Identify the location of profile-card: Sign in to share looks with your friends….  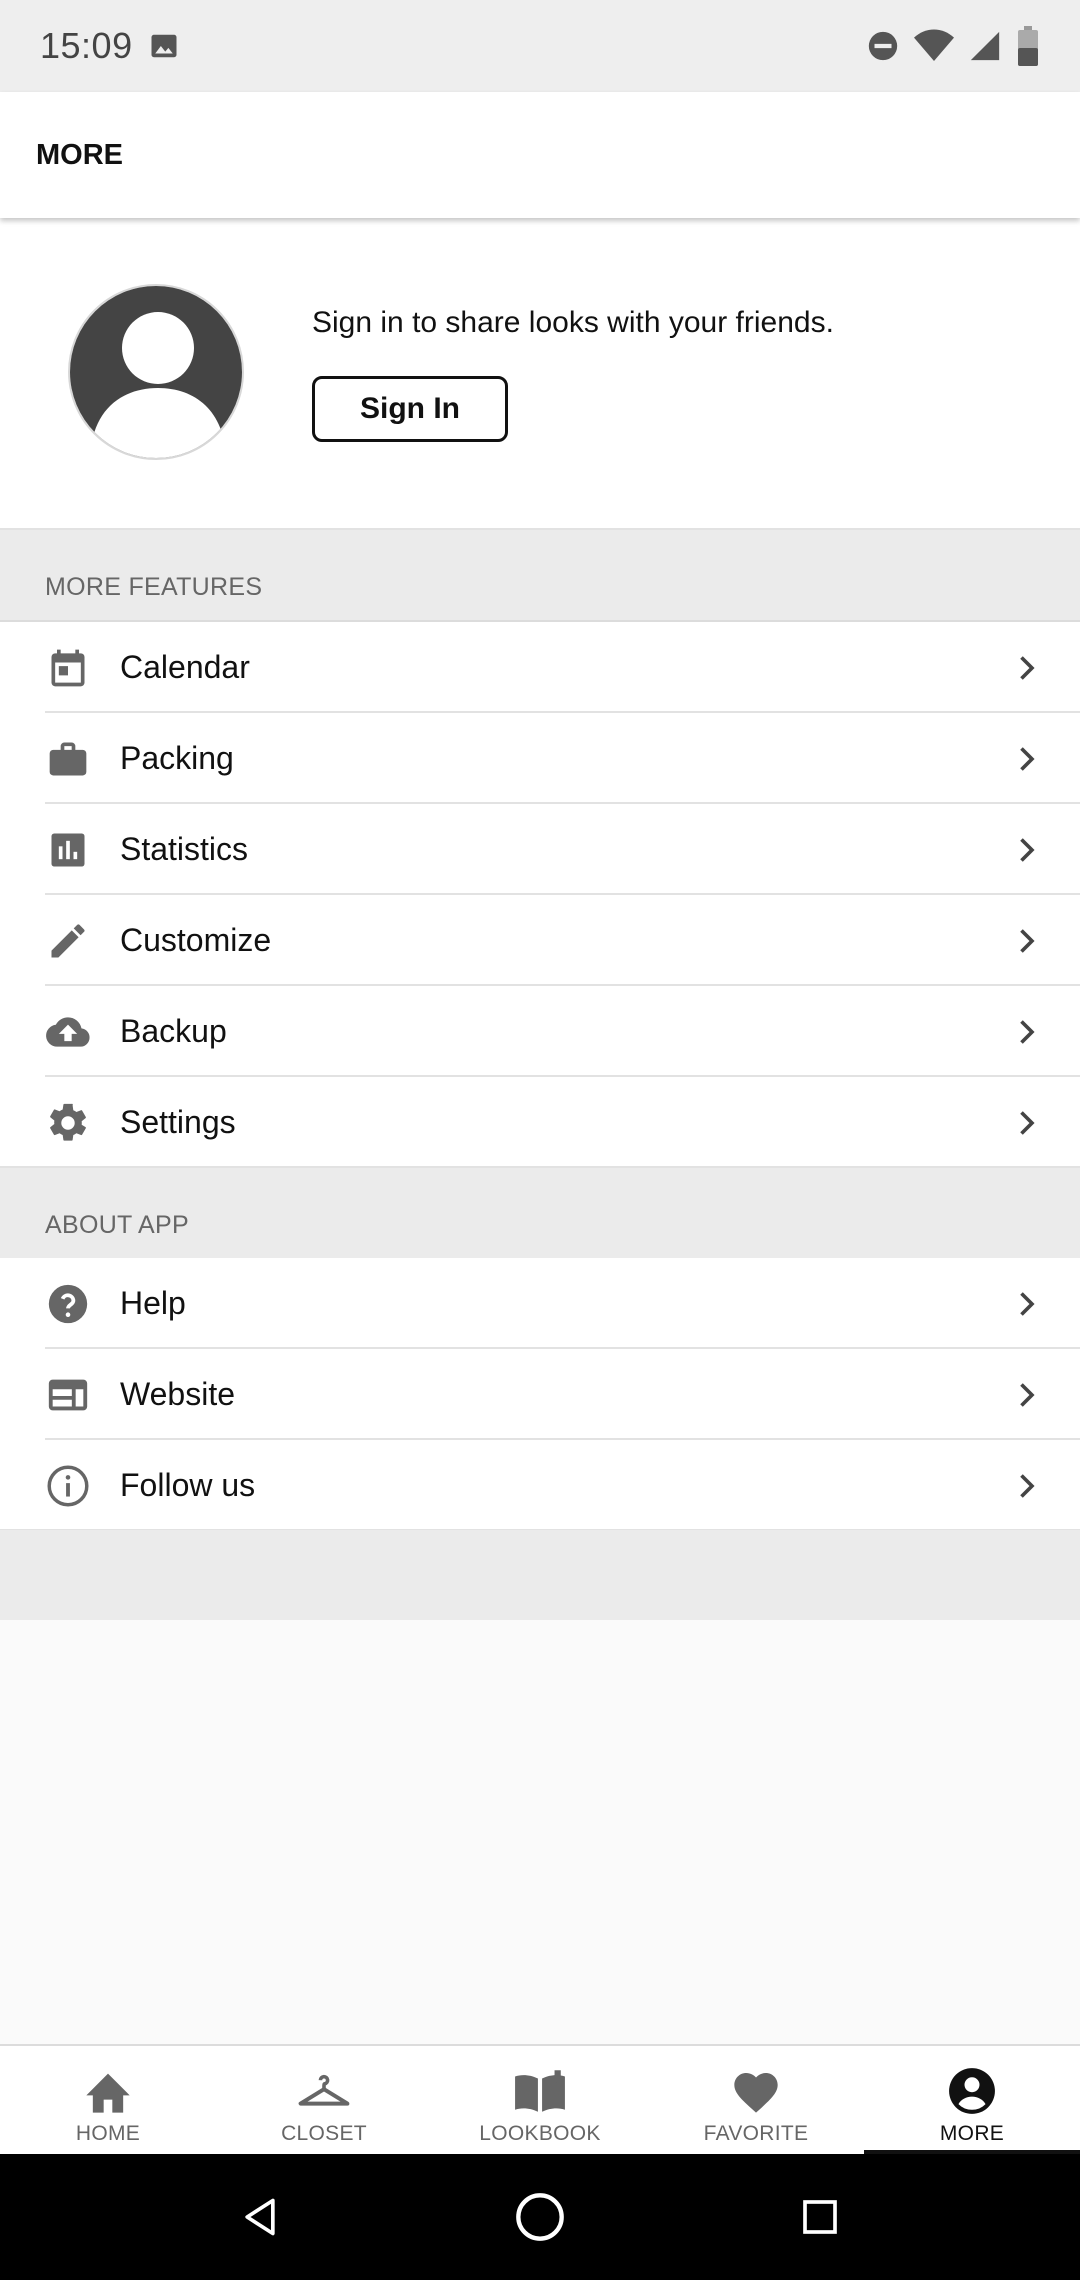
(540, 374).